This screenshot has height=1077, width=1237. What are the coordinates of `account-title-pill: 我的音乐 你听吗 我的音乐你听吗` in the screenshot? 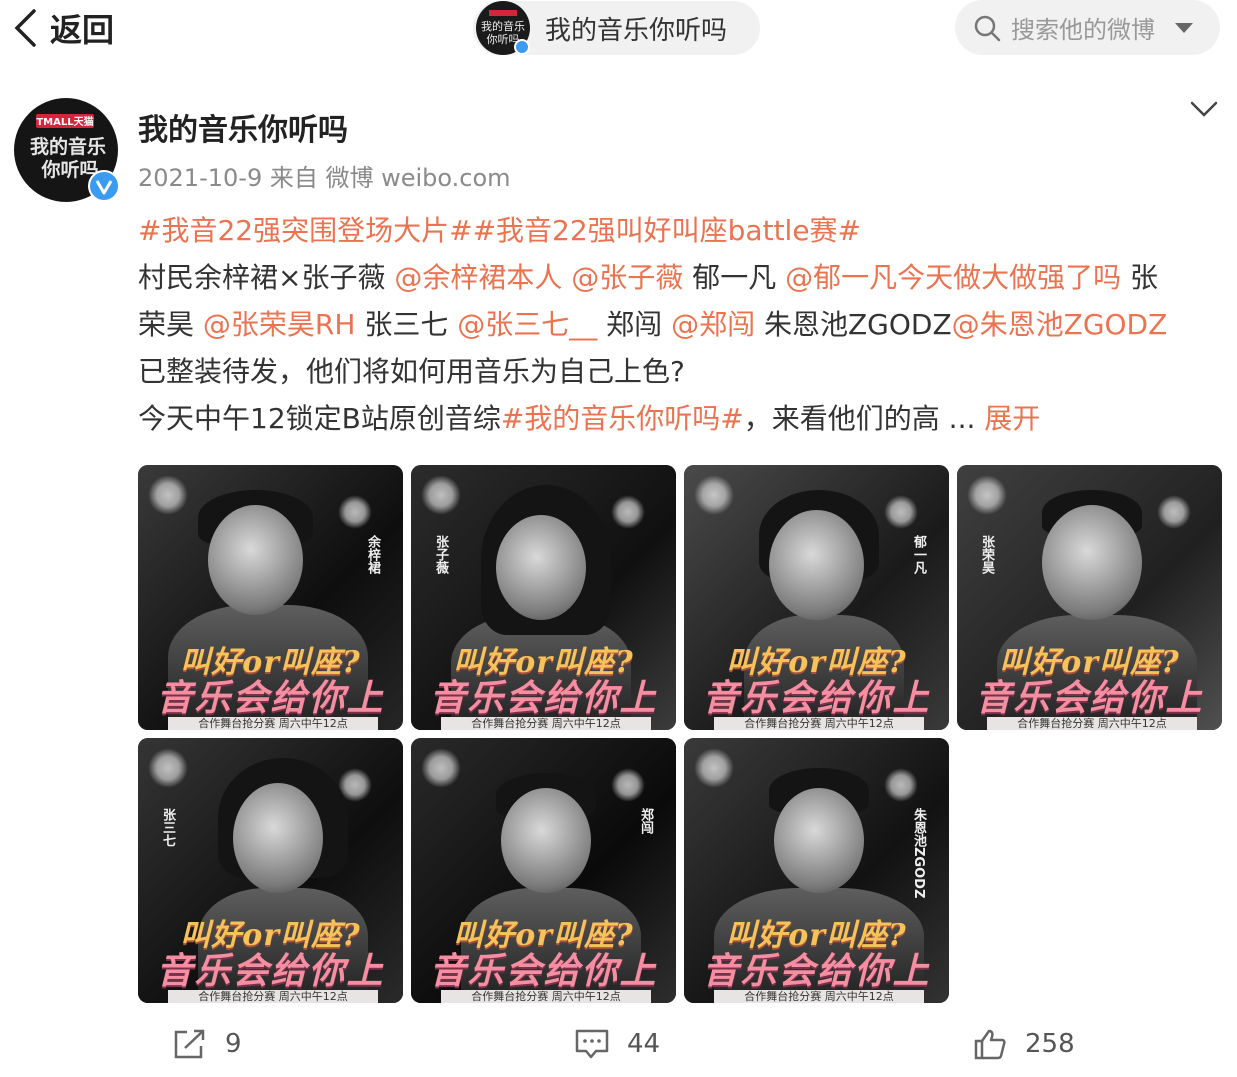 It's located at (616, 28).